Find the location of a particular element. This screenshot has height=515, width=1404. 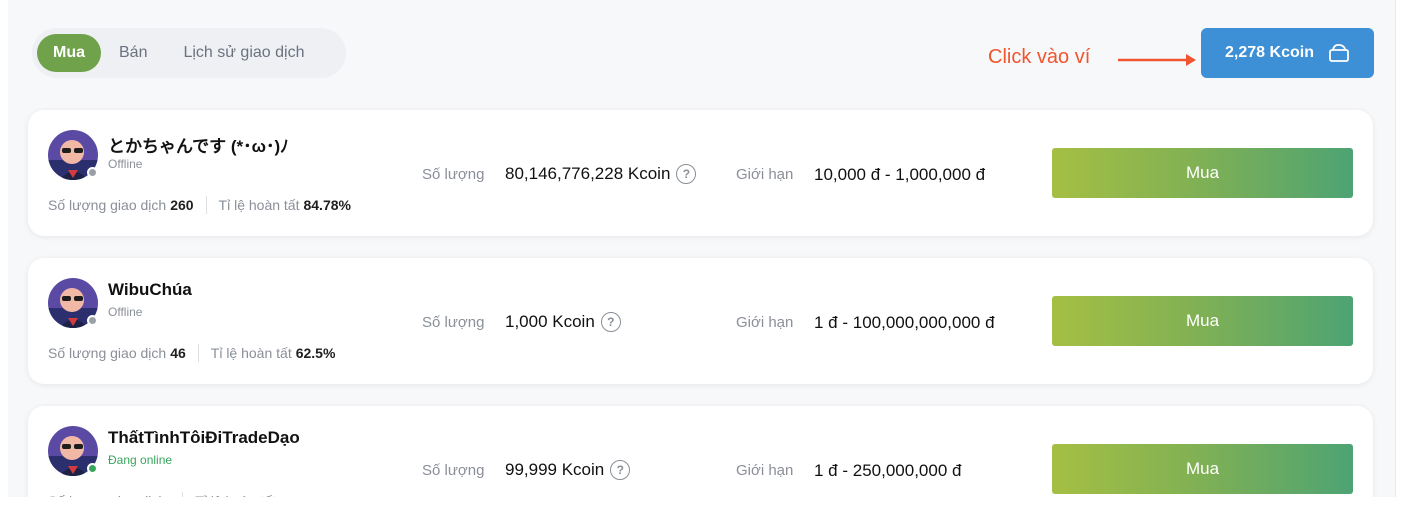

tab-buy: Mua is located at coordinates (69, 53).